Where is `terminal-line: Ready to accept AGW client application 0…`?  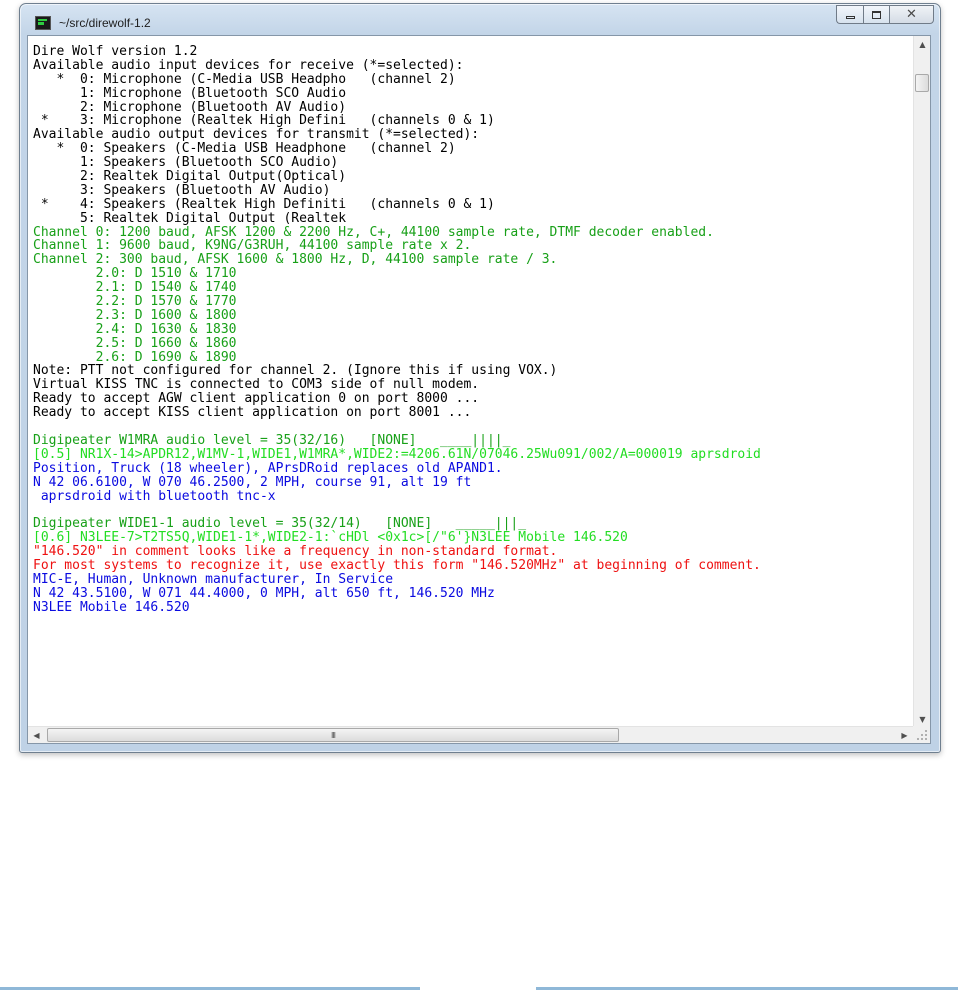
terminal-line: Ready to accept AGW client application 0… is located at coordinates (256, 399).